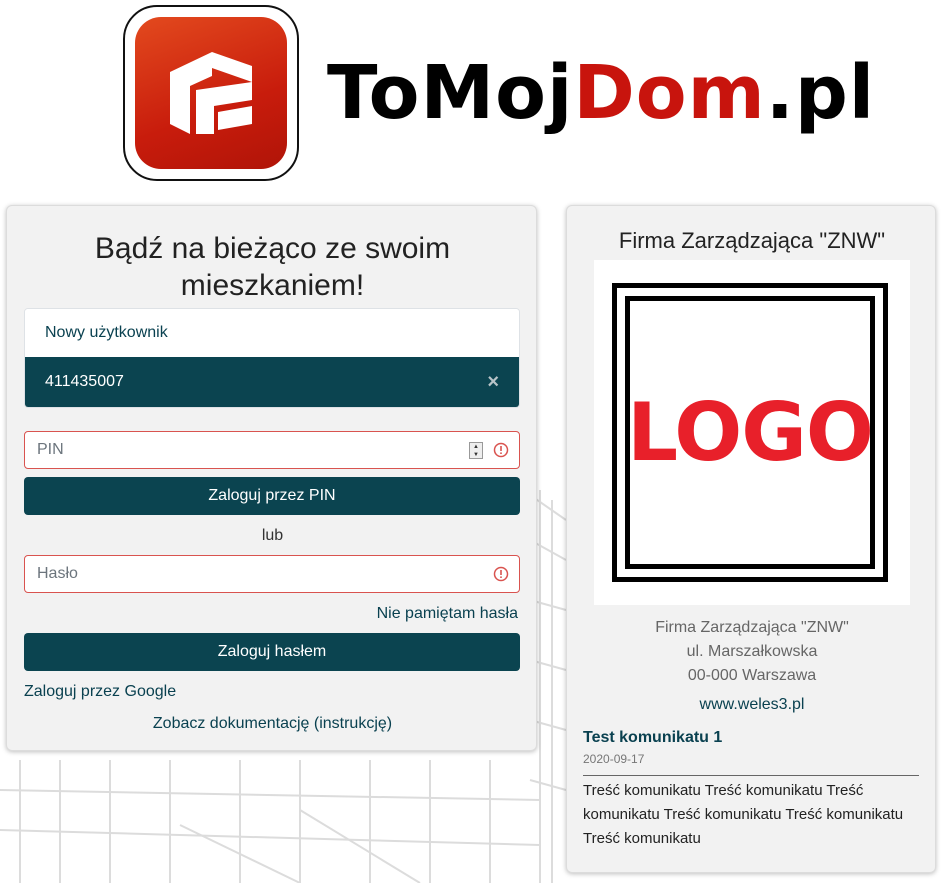 Image resolution: width=948 pixels, height=883 pixels. I want to click on login-title: Bądź na bieżąco ze swoim mieszkaniem!, so click(272, 267).